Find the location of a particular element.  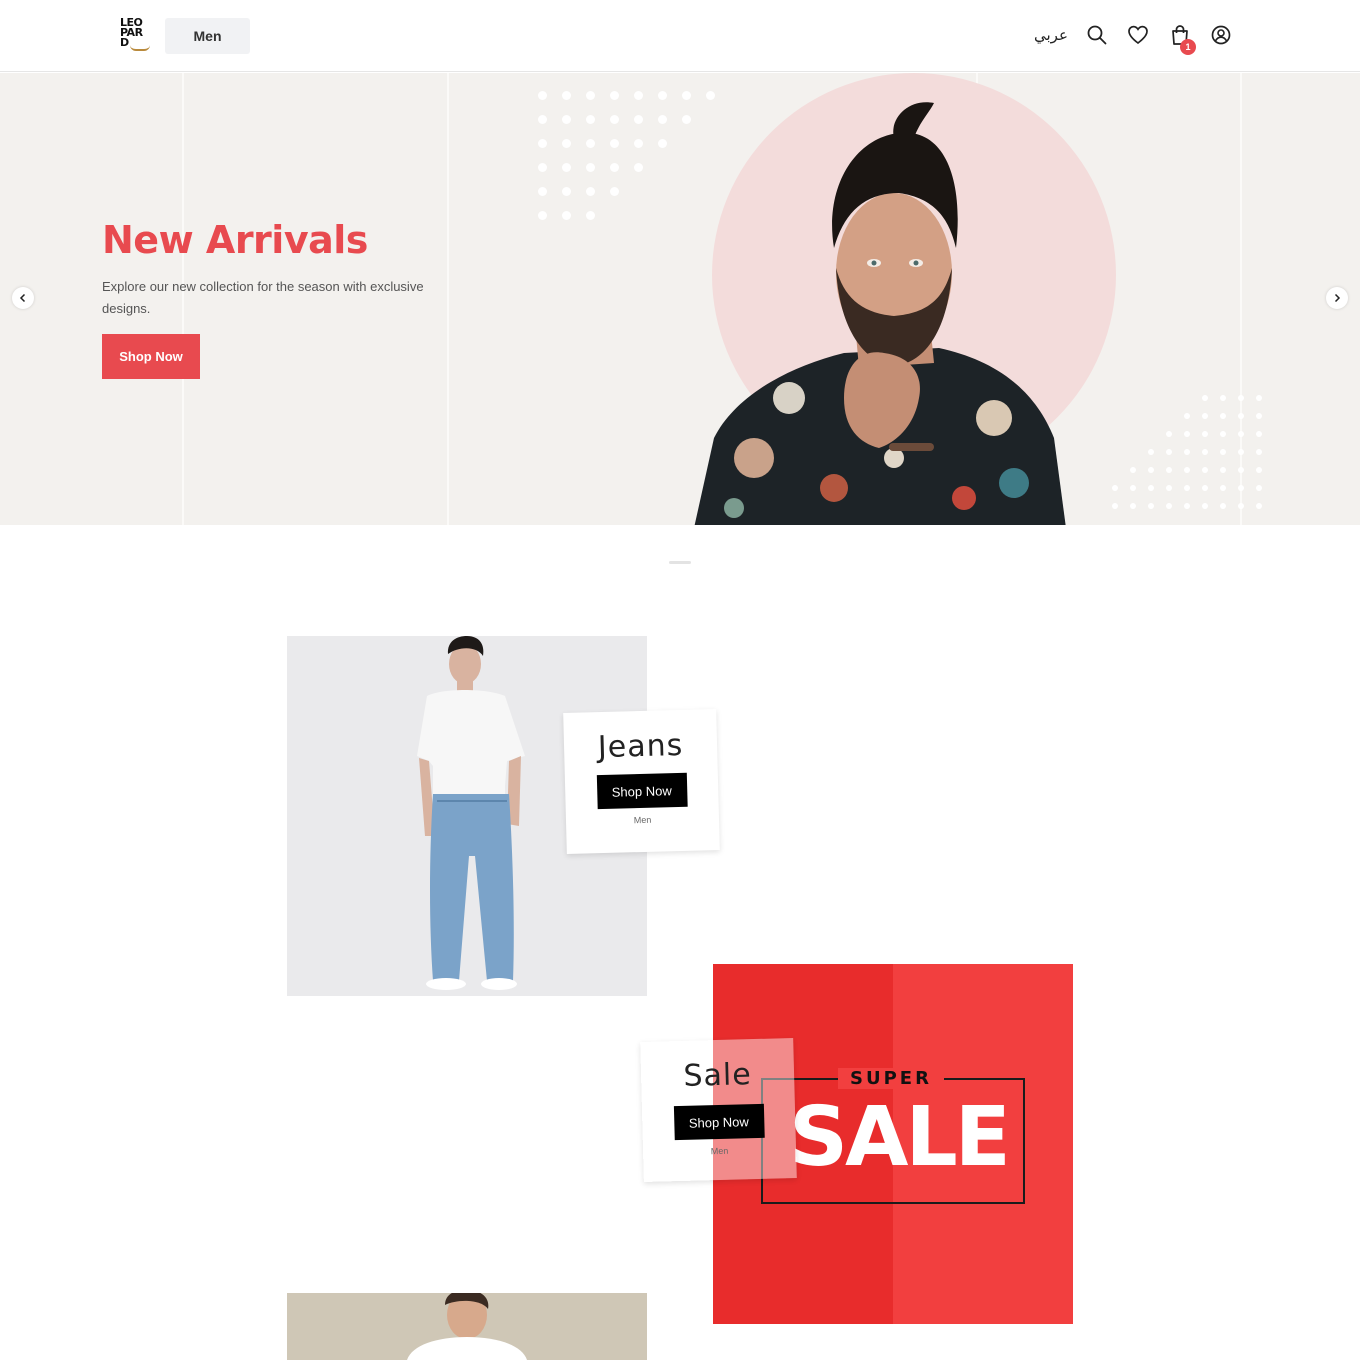

heart-icon is located at coordinates (1138, 35).